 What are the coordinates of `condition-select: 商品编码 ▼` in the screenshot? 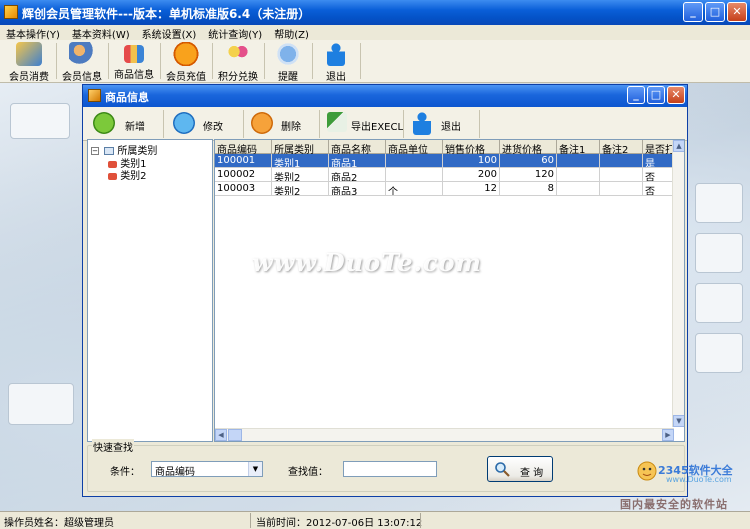 It's located at (207, 469).